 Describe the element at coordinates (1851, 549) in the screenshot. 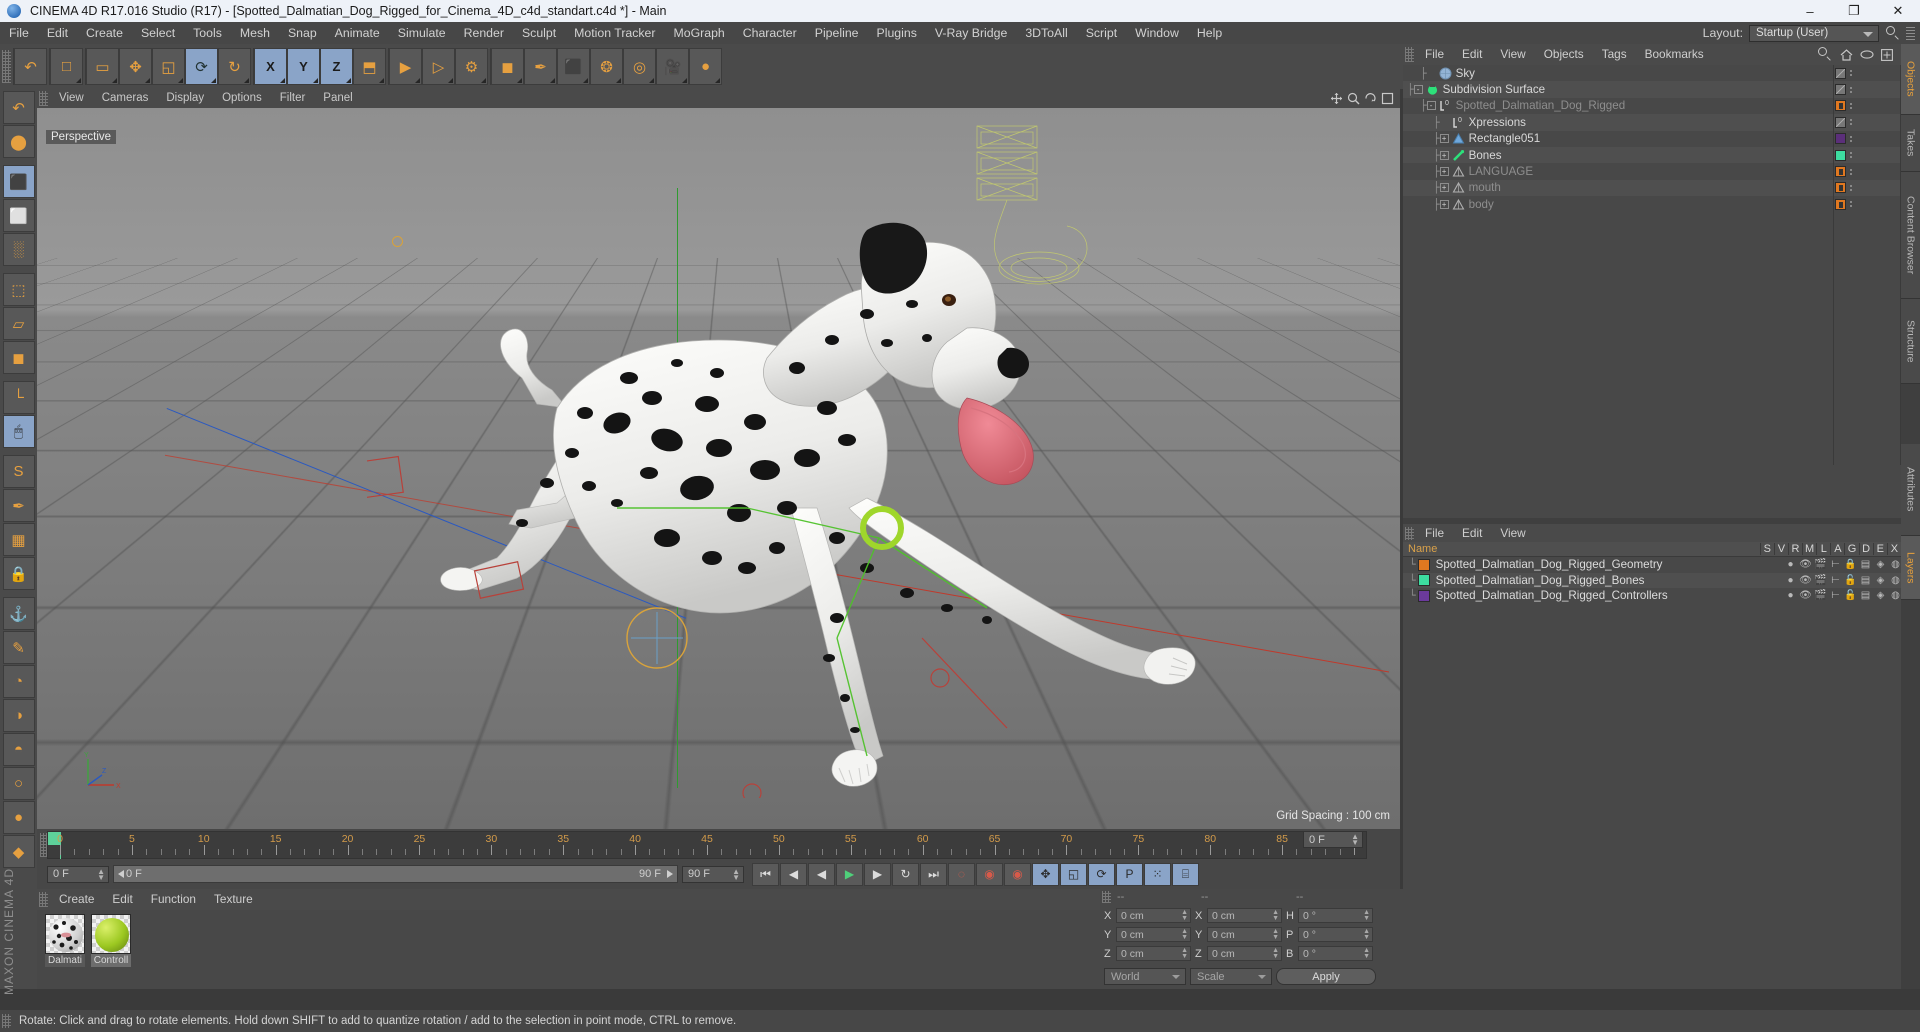

I see `layer-col-g: G` at that location.